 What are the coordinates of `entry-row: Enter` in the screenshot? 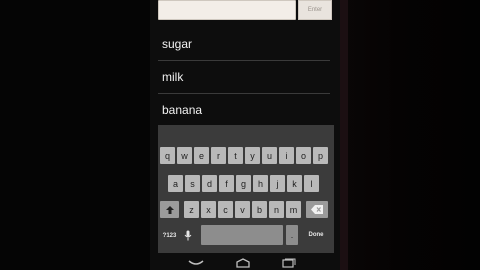 It's located at (248, 11).